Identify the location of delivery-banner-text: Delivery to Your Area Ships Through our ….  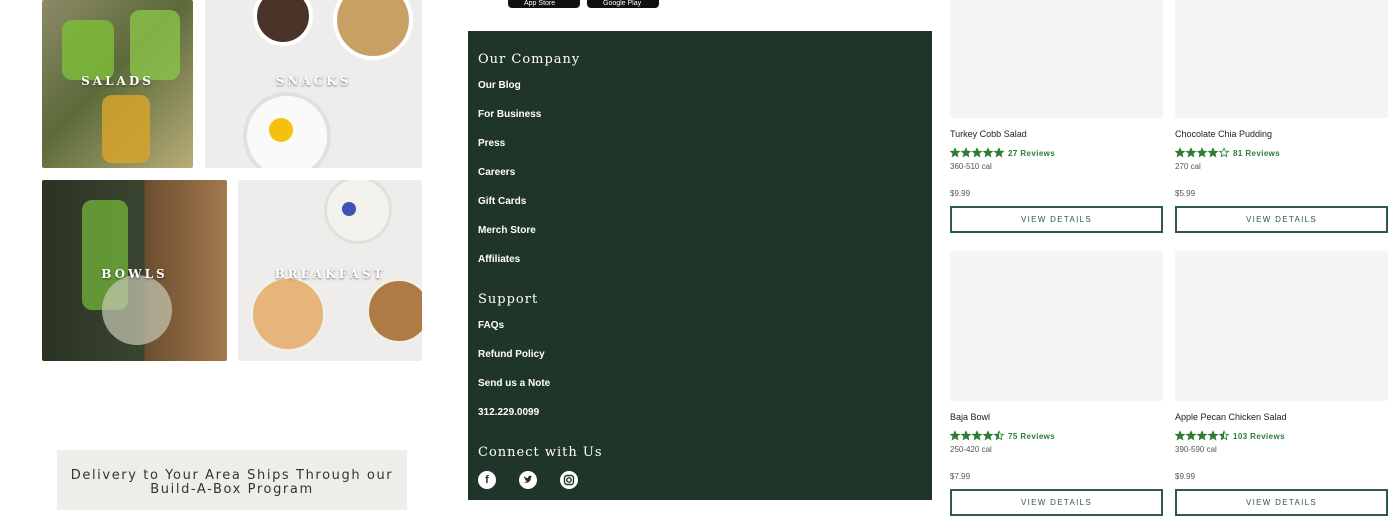
(232, 482).